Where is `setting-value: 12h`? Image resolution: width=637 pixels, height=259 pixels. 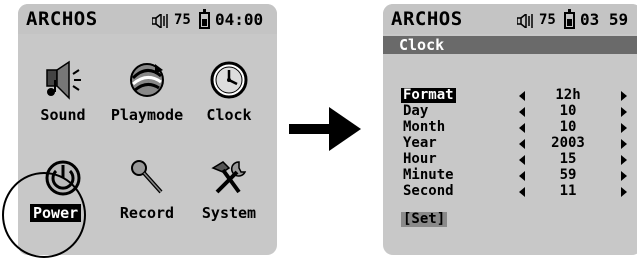
setting-value: 12h is located at coordinates (568, 95).